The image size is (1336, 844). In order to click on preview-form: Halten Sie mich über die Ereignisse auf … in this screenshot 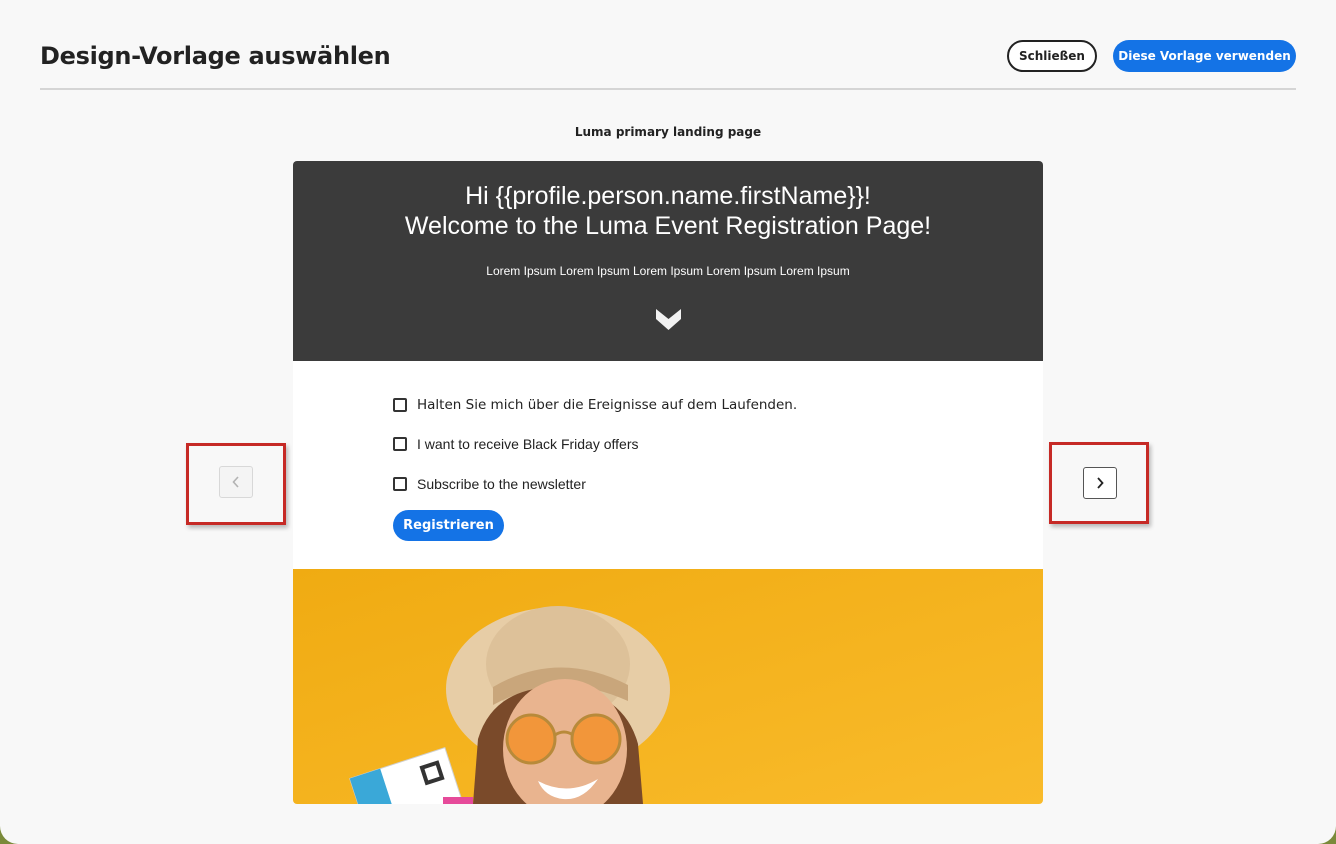, I will do `click(668, 465)`.